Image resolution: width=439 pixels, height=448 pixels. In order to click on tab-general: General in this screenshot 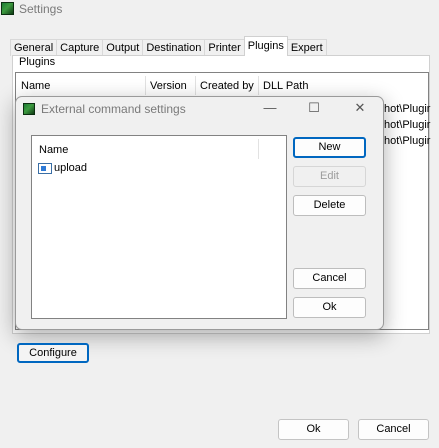, I will do `click(34, 47)`.